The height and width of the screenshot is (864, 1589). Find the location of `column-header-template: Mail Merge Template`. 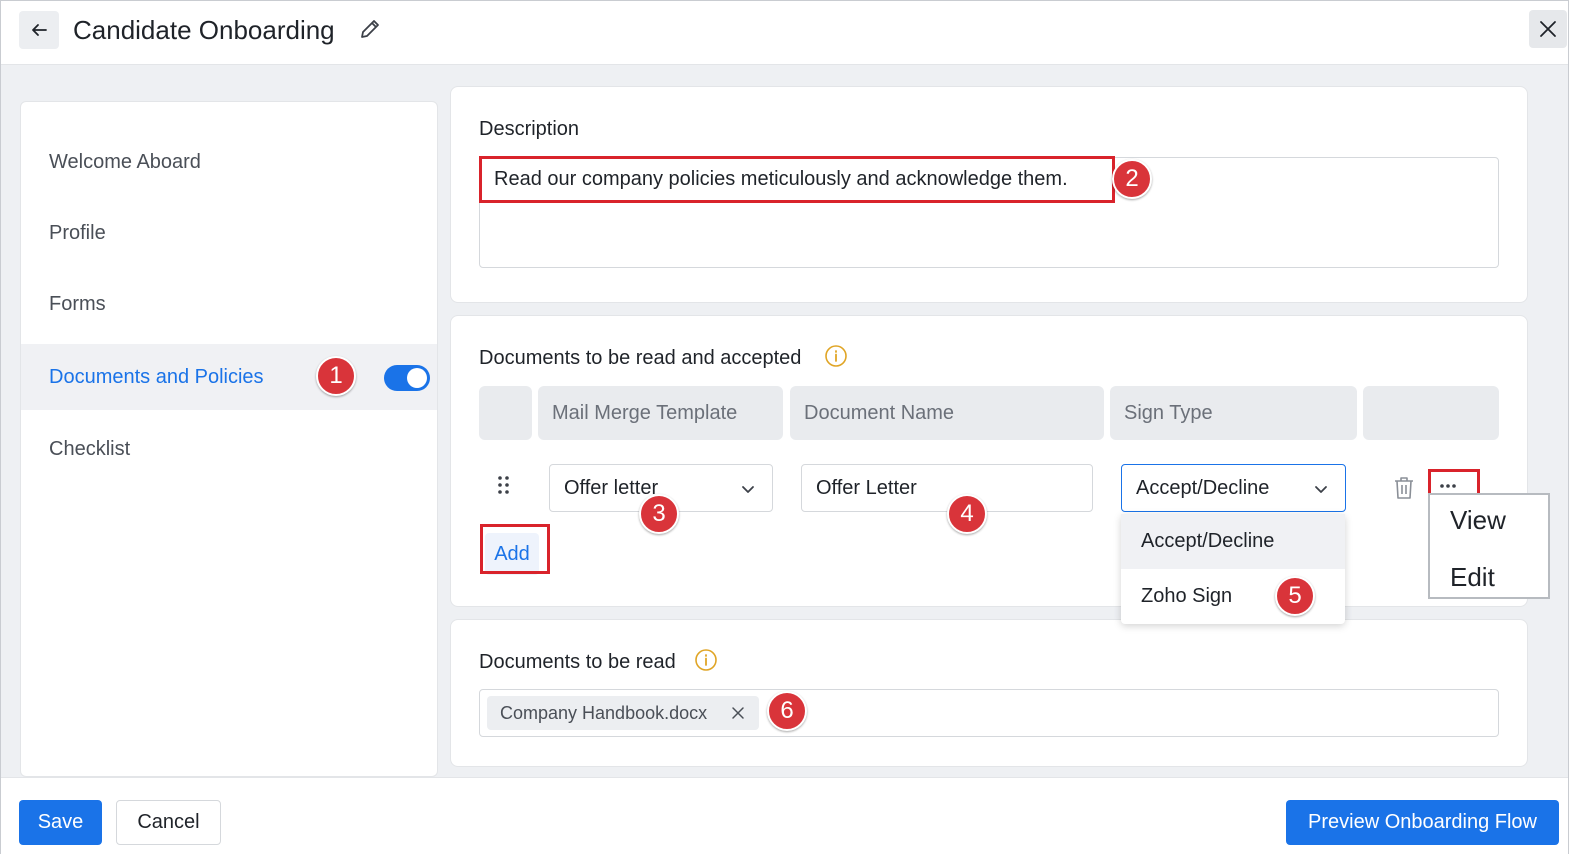

column-header-template: Mail Merge Template is located at coordinates (660, 413).